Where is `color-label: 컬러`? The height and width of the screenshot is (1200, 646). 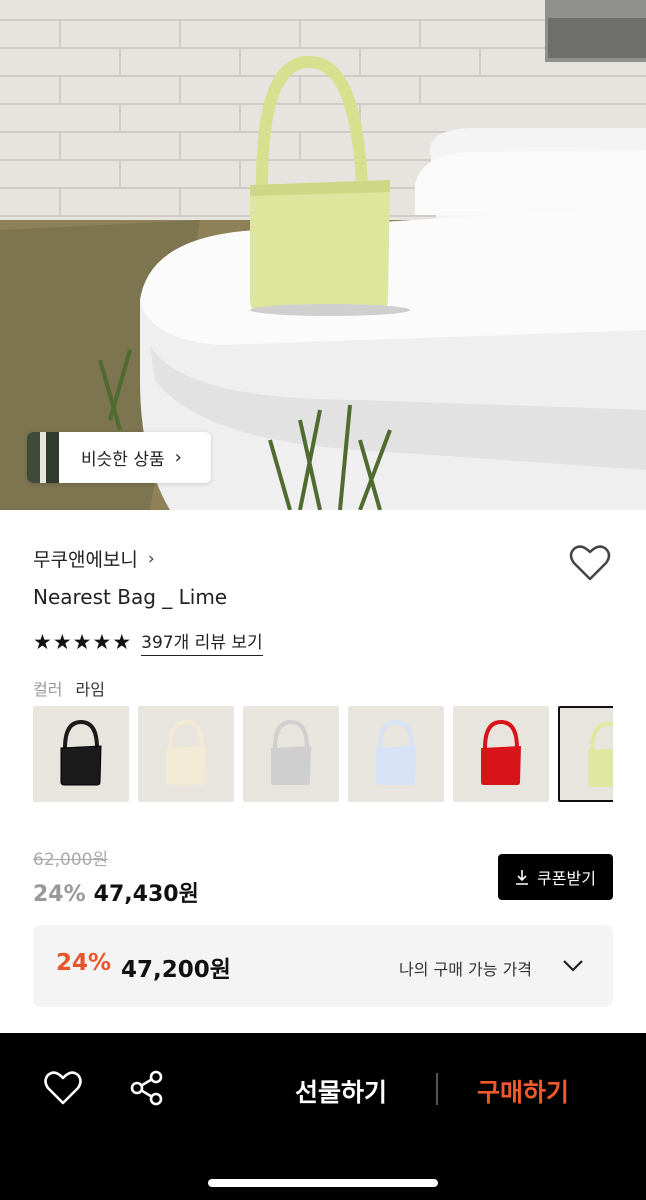 color-label: 컬러 is located at coordinates (48, 689).